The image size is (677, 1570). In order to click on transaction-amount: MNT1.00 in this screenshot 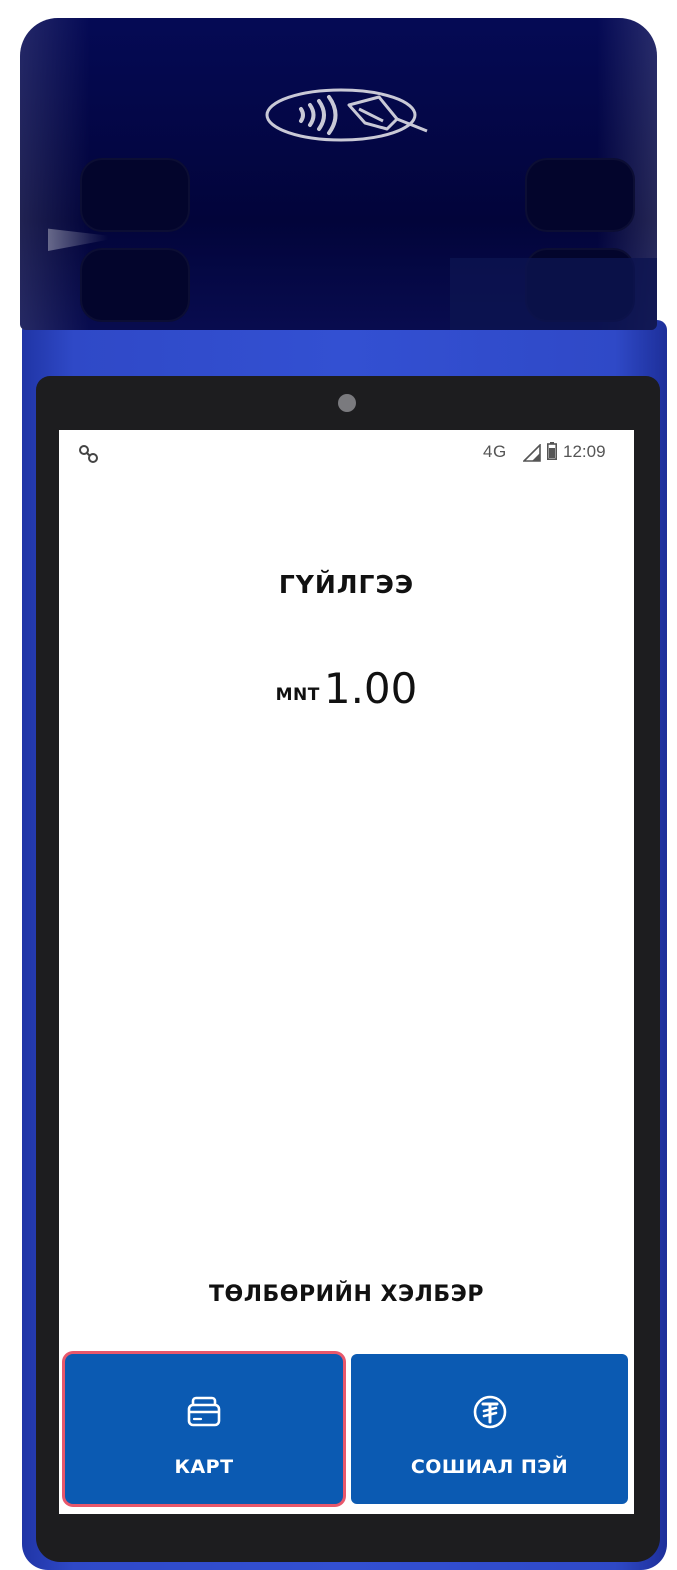, I will do `click(346, 688)`.